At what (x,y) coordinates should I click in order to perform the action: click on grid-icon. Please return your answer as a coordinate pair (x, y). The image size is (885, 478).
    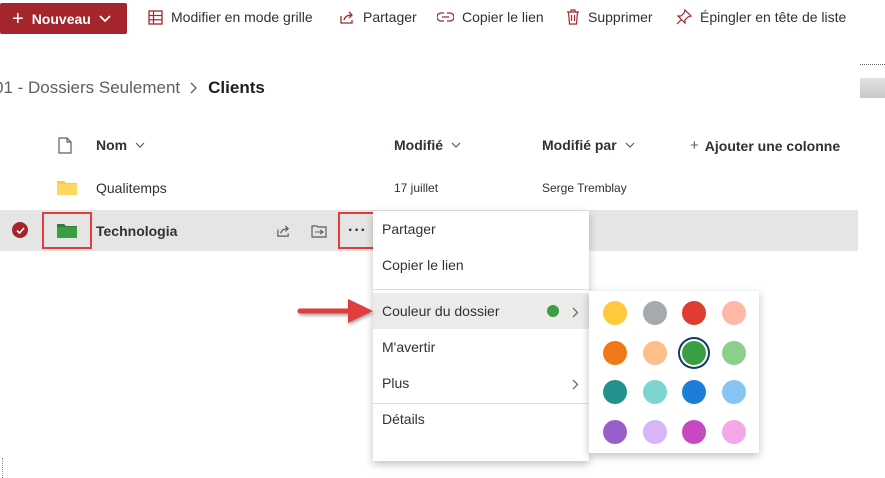
    Looking at the image, I should click on (155, 17).